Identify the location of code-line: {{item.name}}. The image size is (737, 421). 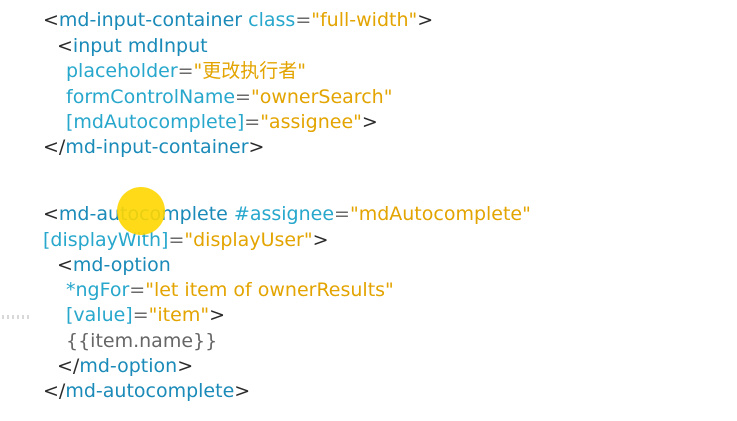
(141, 341).